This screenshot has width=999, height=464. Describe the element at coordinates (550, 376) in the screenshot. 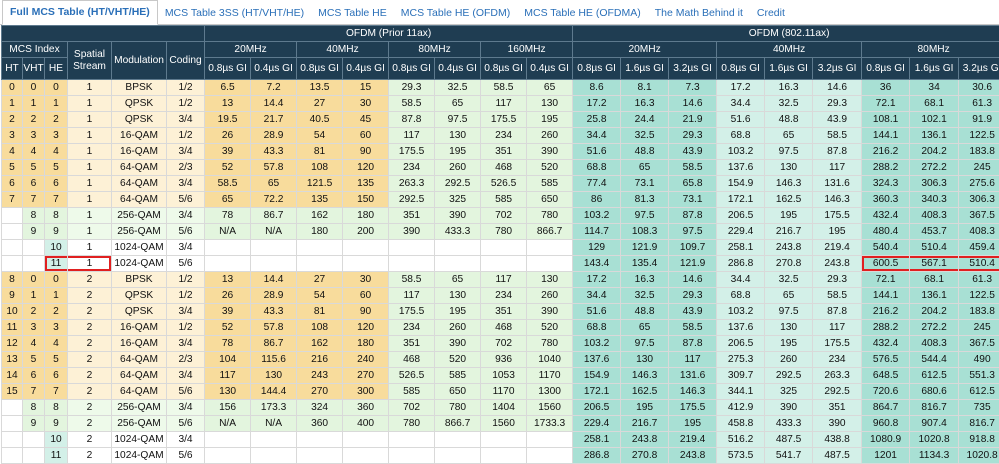

I see `cell-prior-rate: 1170` at that location.